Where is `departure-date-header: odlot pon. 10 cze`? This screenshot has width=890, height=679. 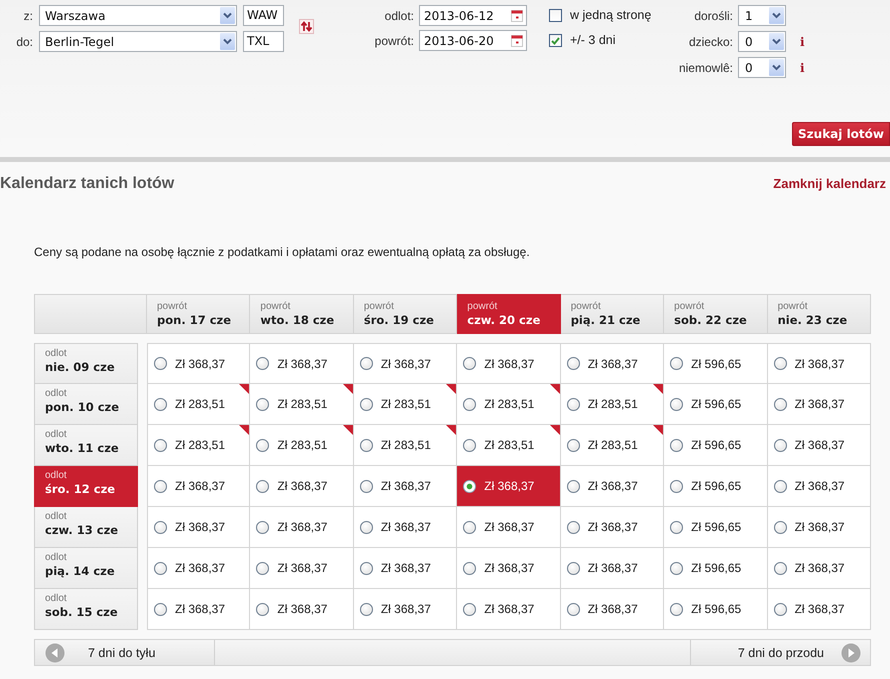 departure-date-header: odlot pon. 10 cze is located at coordinates (86, 404).